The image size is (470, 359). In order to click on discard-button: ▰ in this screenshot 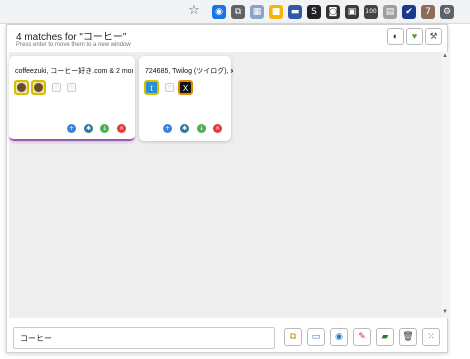, I will do `click(385, 337)`.